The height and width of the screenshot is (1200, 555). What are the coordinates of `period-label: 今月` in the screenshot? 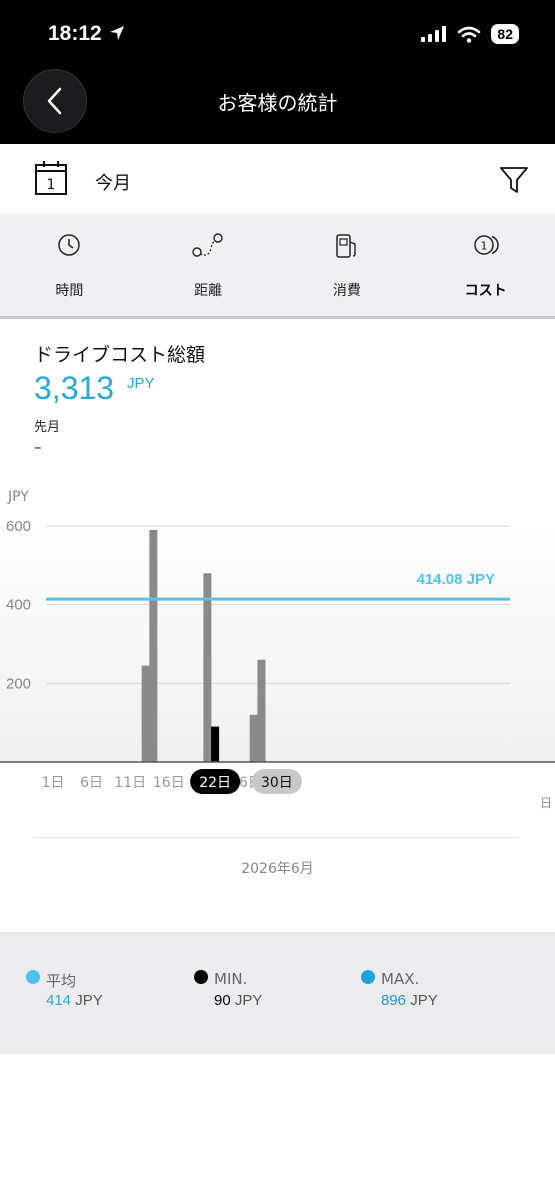 It's located at (113, 183).